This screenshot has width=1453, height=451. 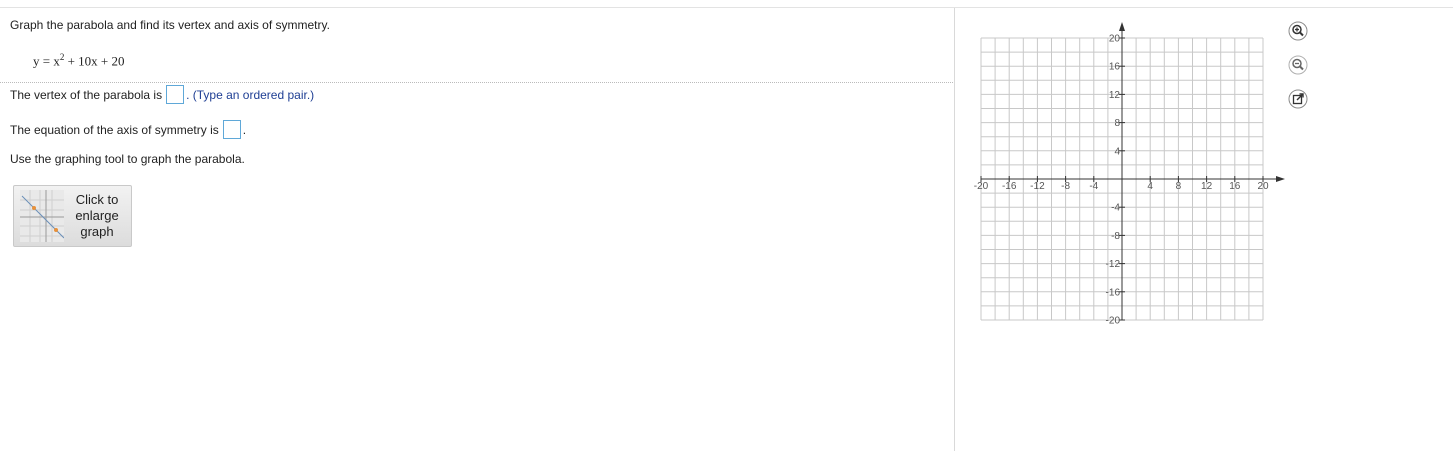 I want to click on popout-button, so click(x=1298, y=99).